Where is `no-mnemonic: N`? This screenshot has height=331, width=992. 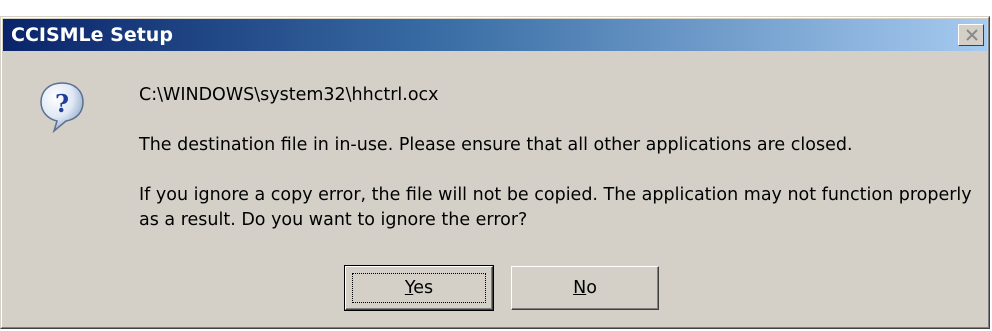 no-mnemonic: N is located at coordinates (580, 288).